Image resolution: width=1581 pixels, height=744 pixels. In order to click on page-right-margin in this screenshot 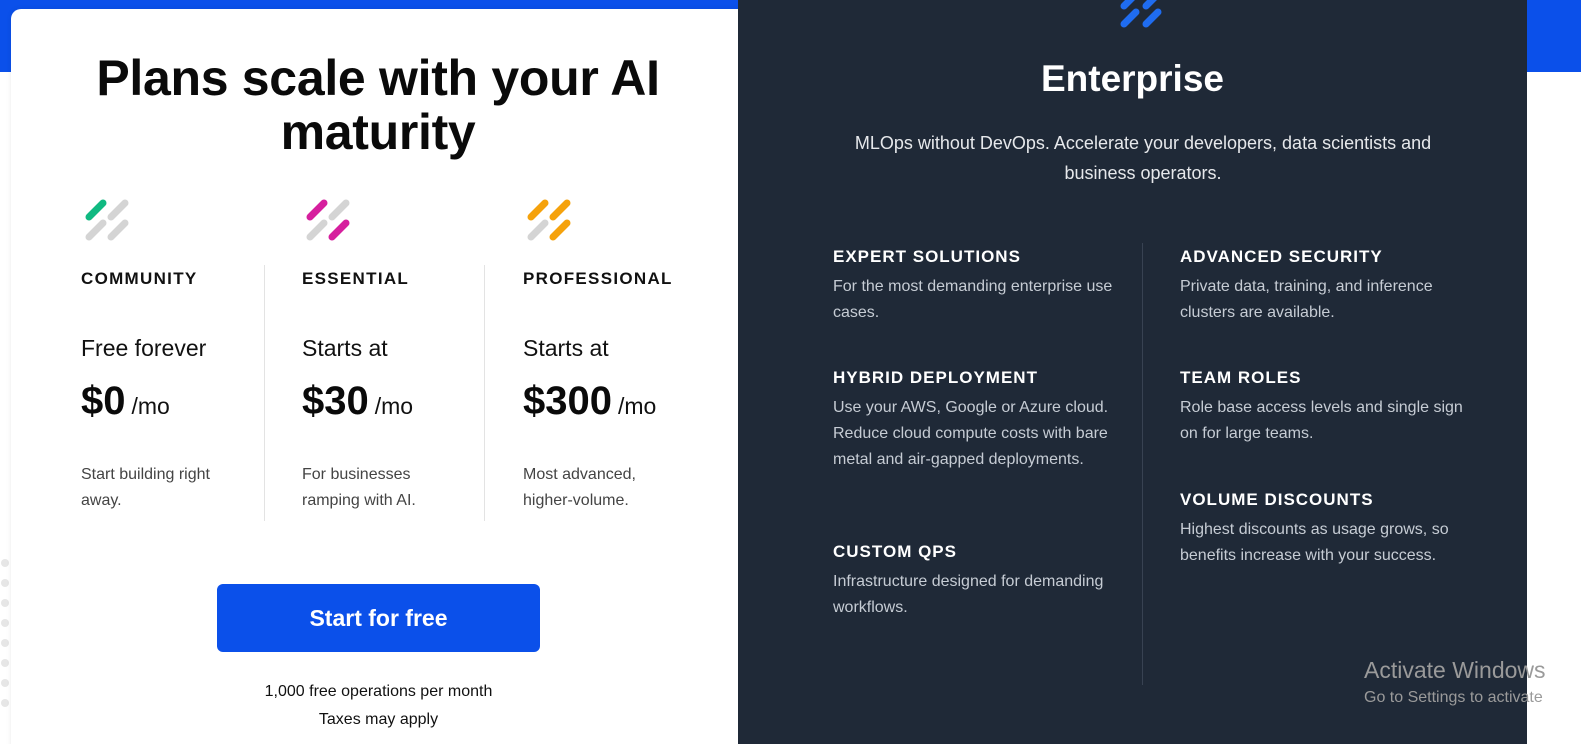, I will do `click(1554, 408)`.